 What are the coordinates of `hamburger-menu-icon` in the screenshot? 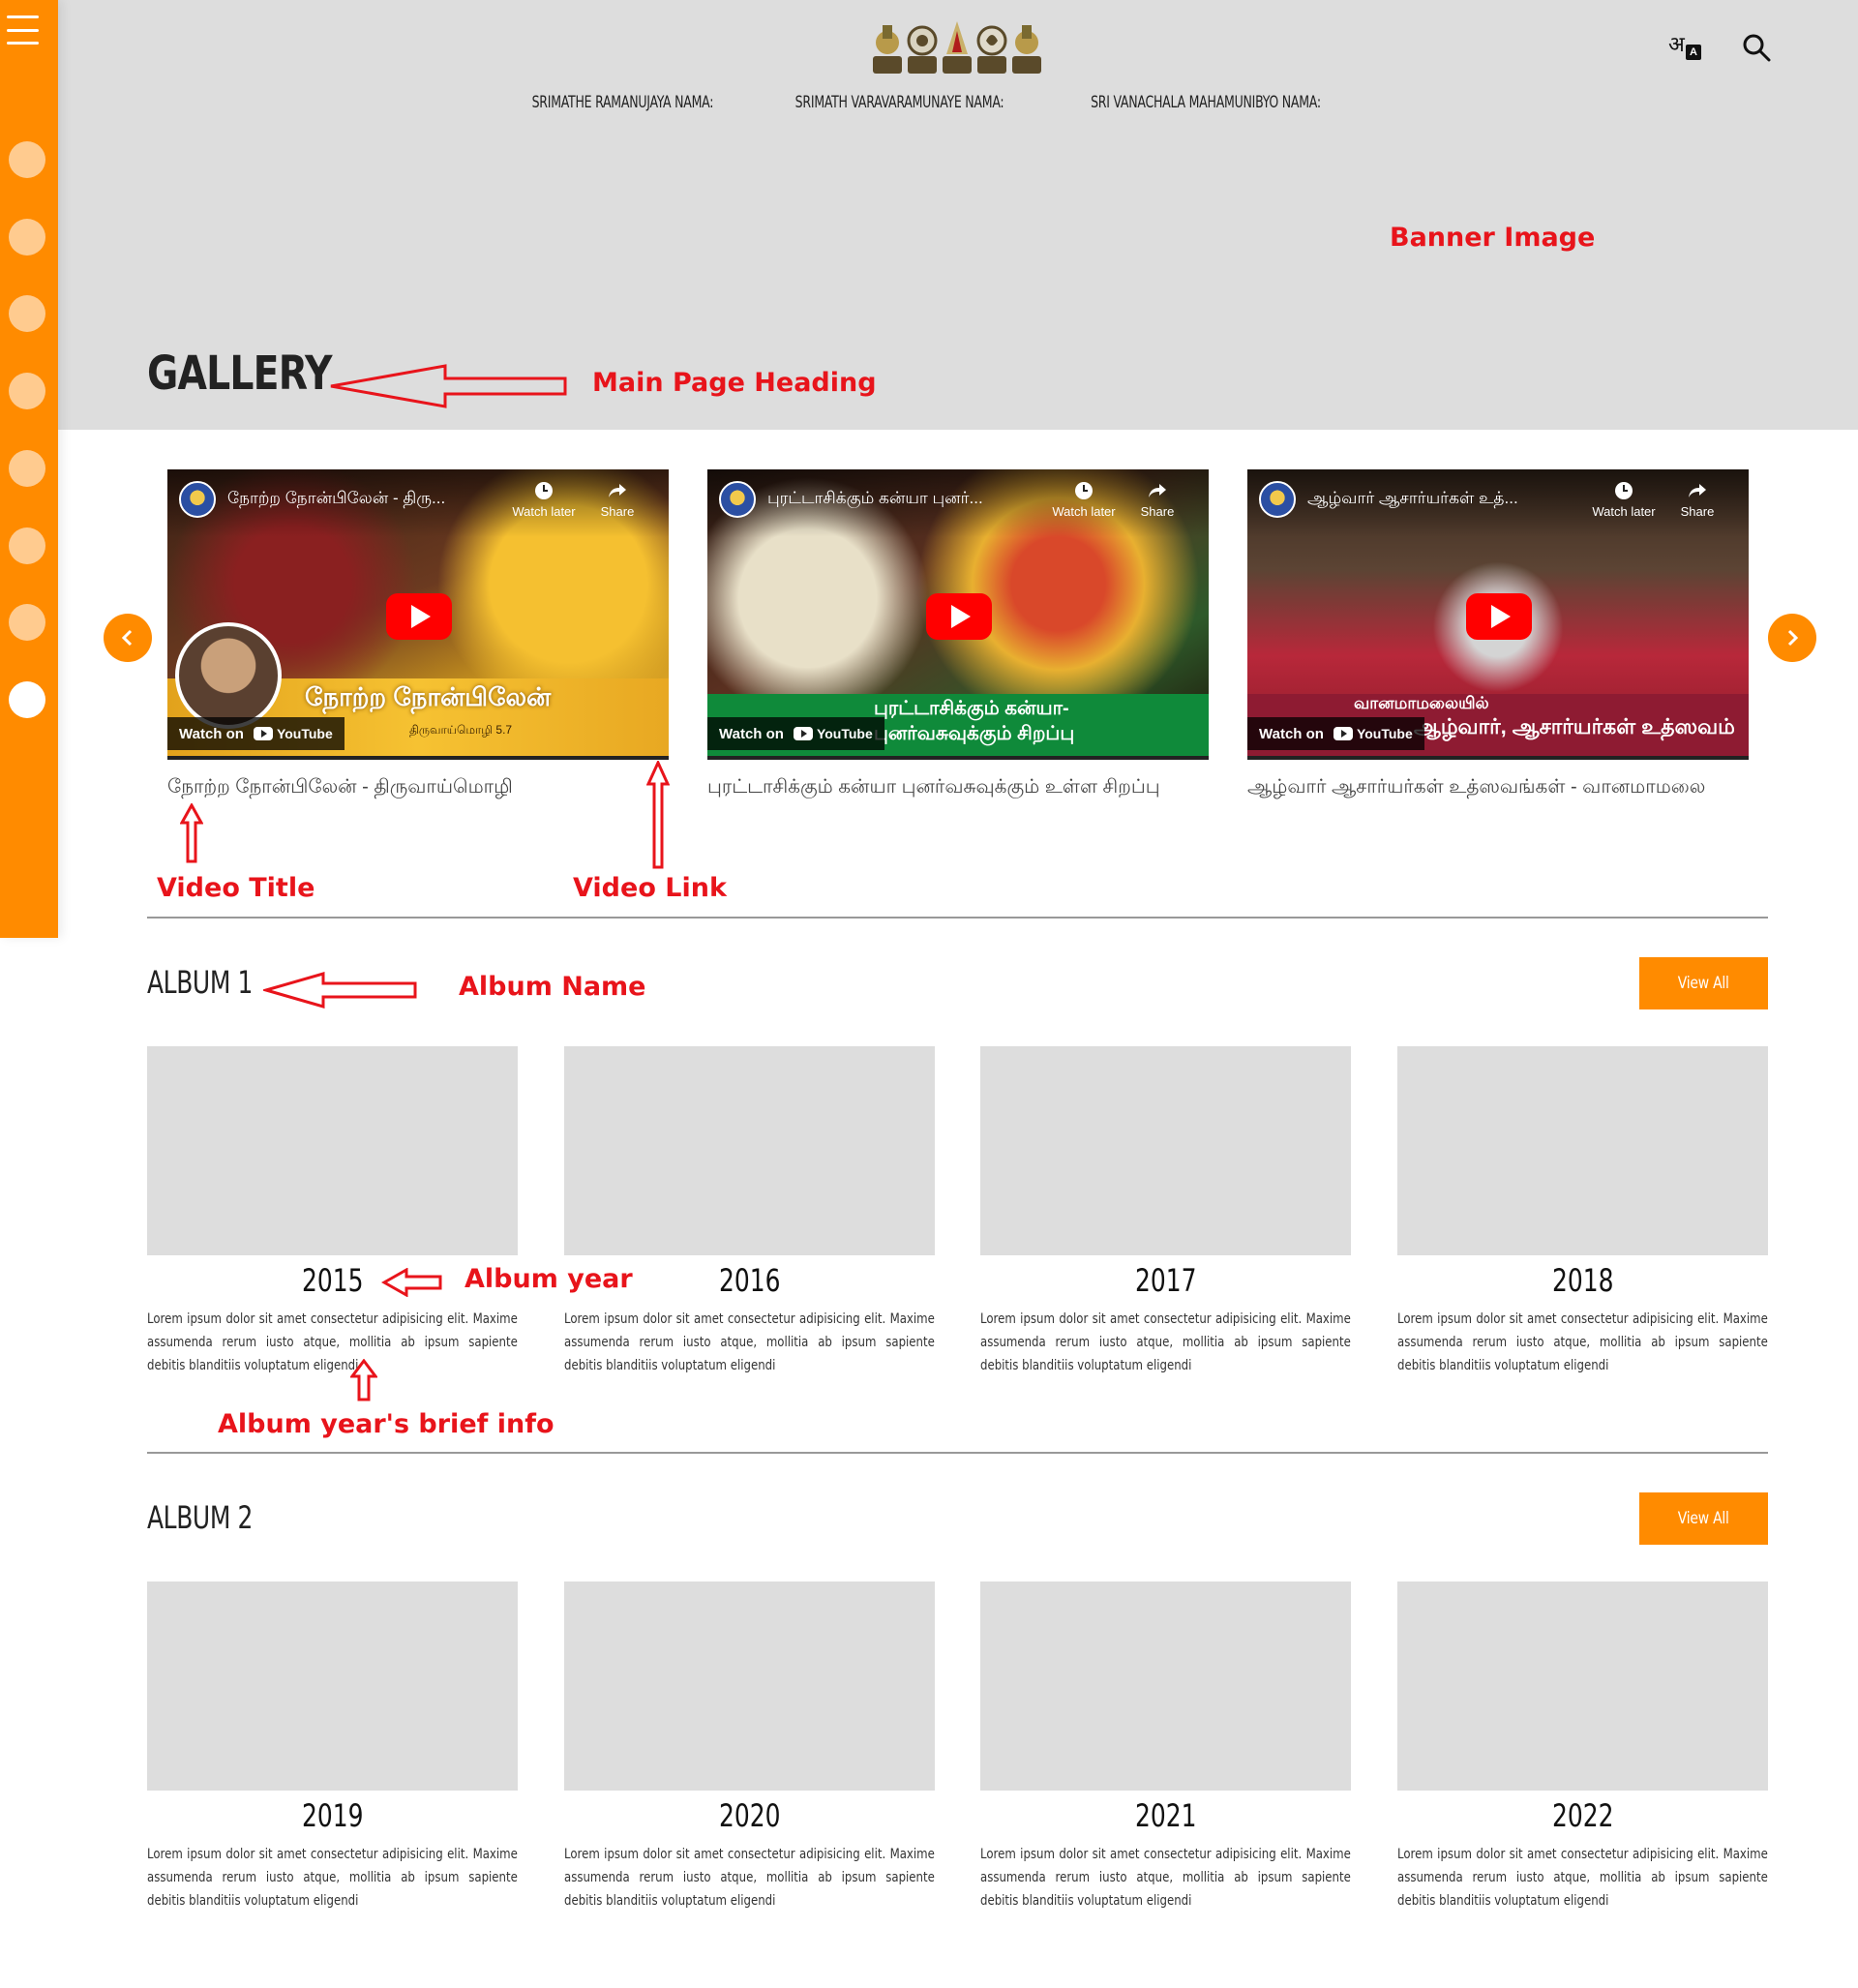 It's located at (23, 30).